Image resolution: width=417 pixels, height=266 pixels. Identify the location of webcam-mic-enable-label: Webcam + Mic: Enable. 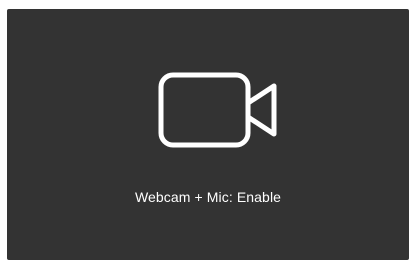
(208, 197).